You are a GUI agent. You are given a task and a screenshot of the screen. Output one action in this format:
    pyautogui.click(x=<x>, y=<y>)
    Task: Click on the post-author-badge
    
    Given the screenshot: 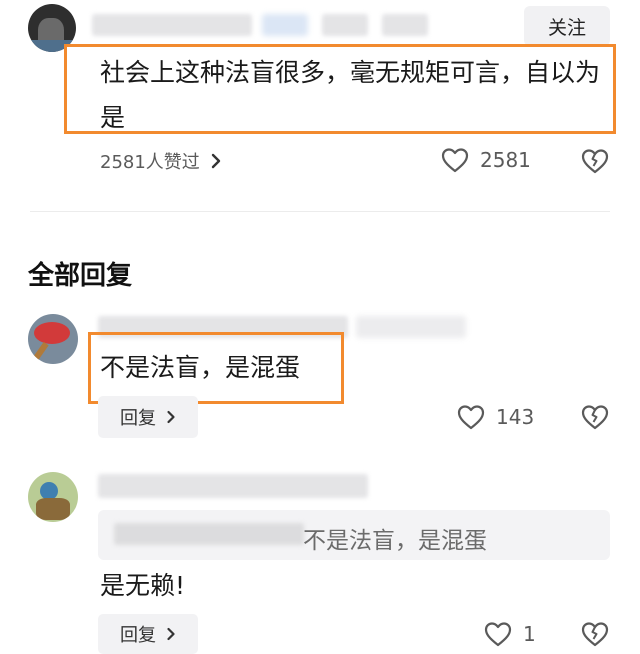 What is the action you would take?
    pyautogui.click(x=285, y=25)
    